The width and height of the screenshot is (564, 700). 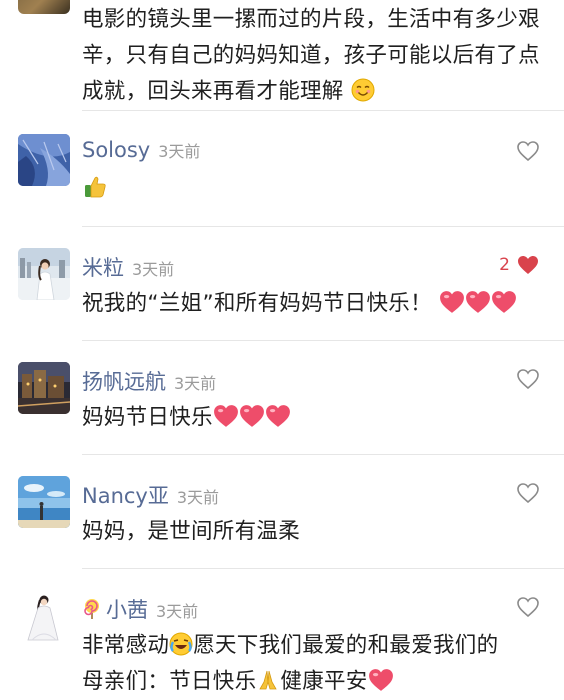 I want to click on comment-author: 小茜, so click(x=127, y=609).